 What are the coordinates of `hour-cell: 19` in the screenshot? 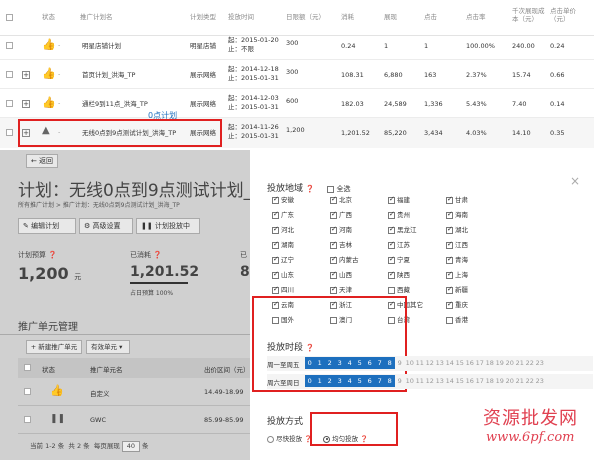 It's located at (500, 363).